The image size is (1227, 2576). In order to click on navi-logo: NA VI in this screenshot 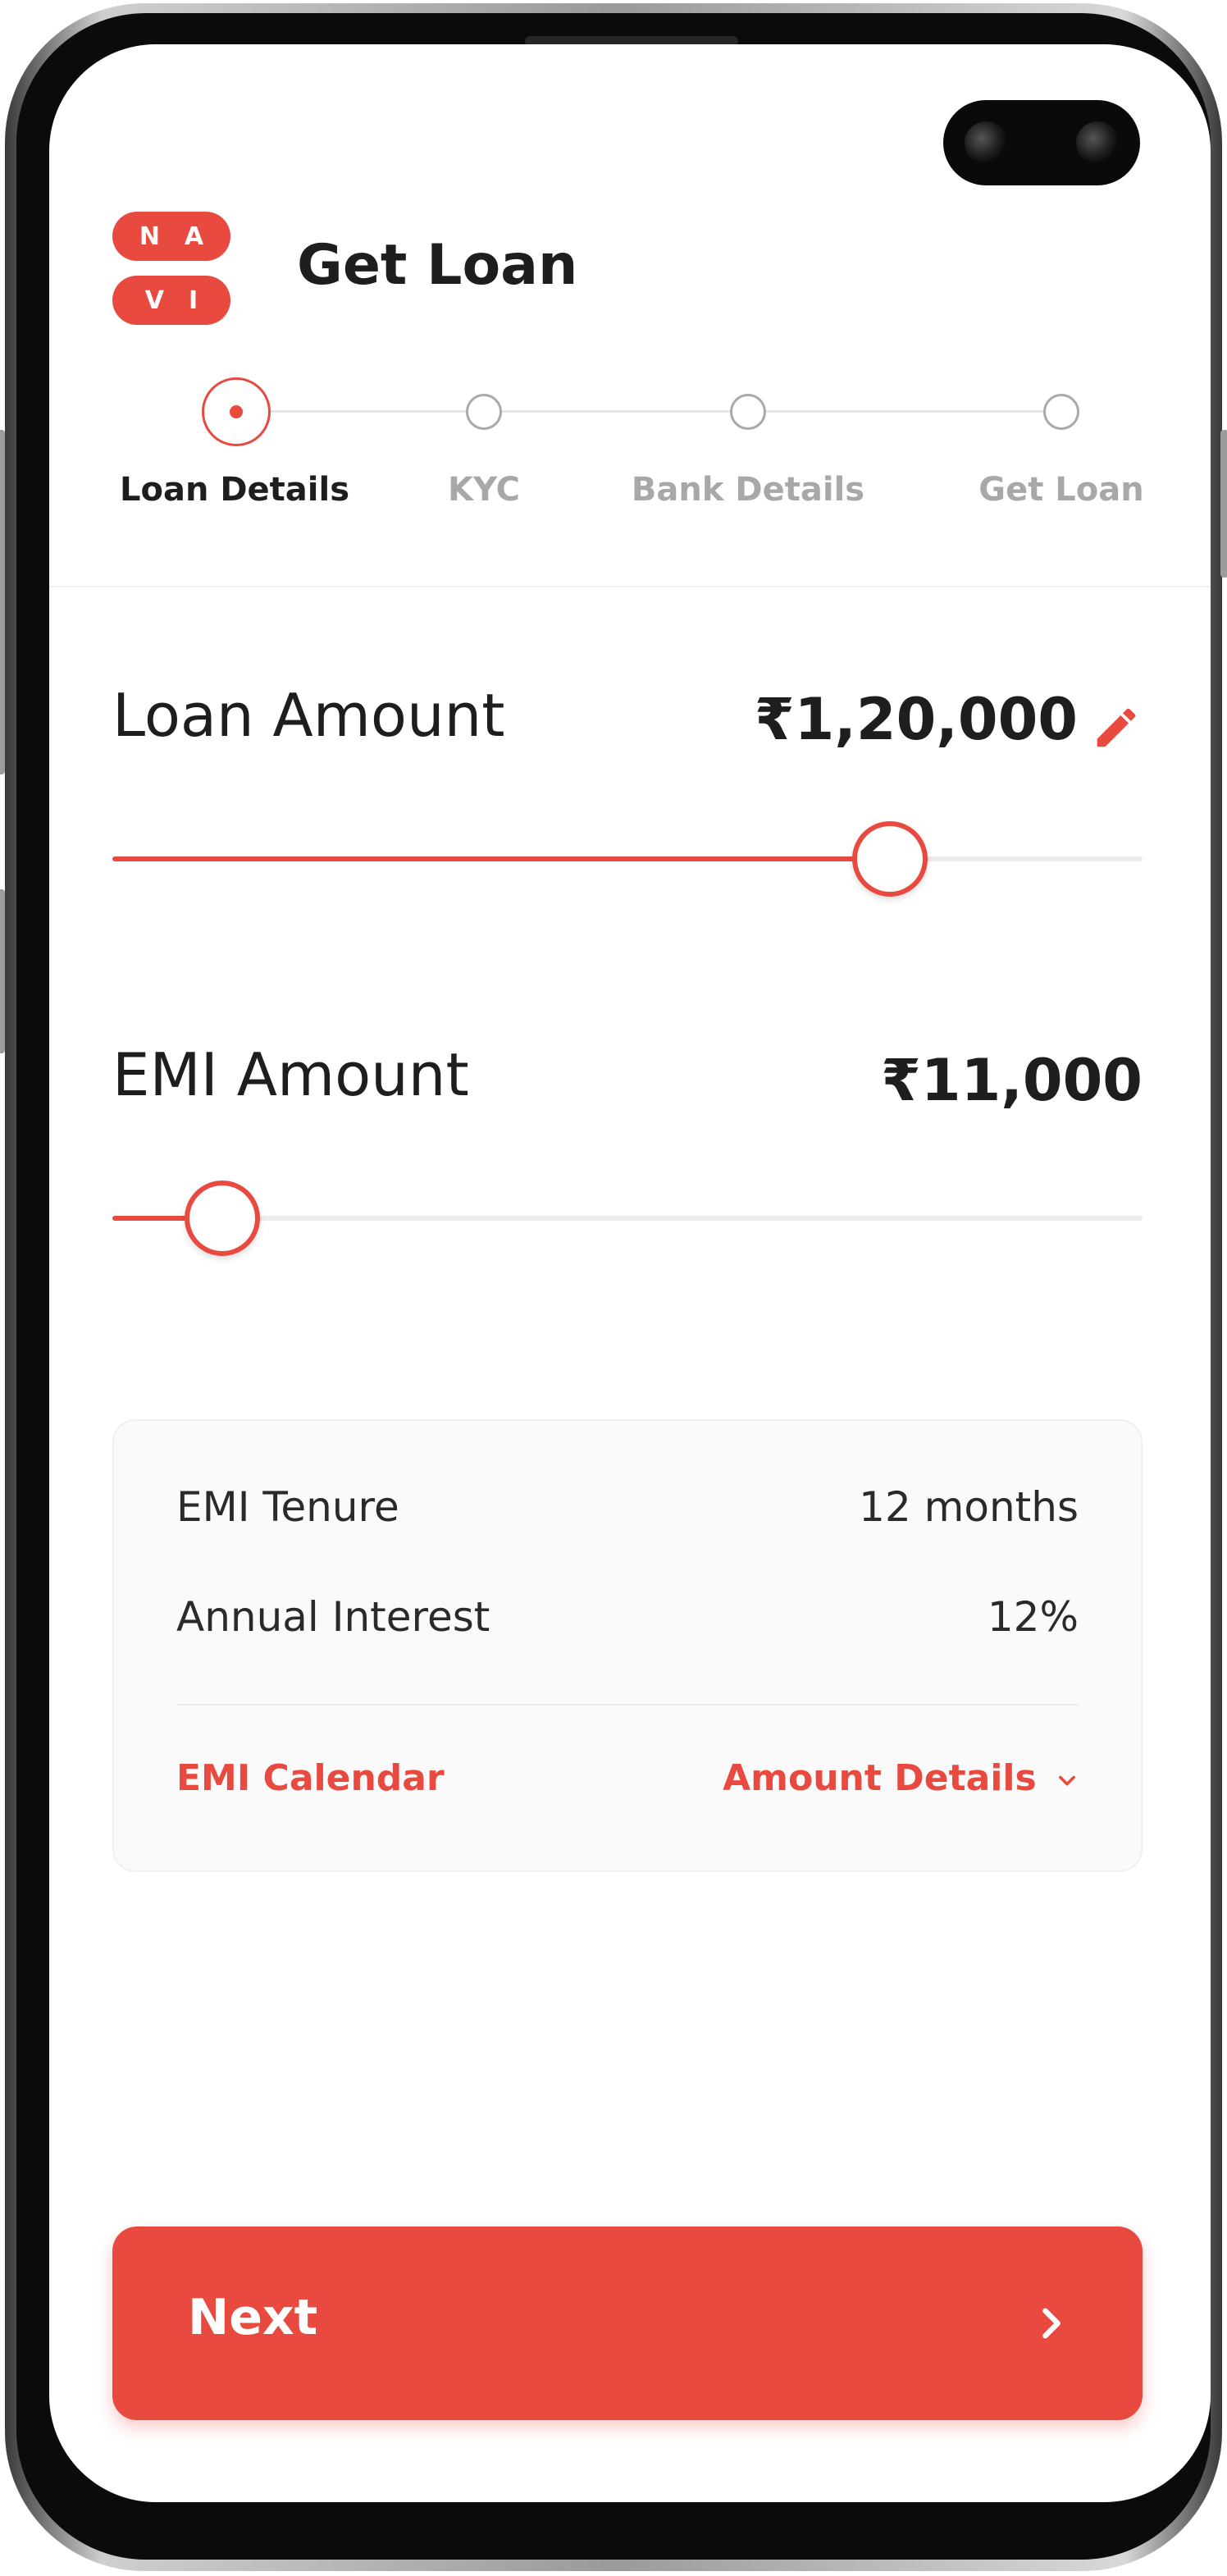, I will do `click(171, 268)`.